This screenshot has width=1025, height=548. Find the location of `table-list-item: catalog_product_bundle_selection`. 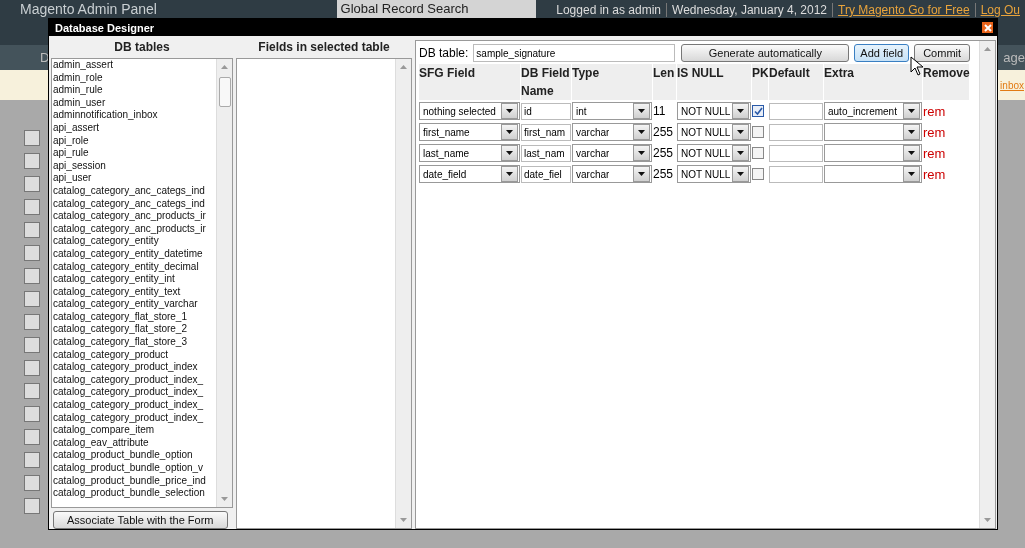

table-list-item: catalog_product_bundle_selection is located at coordinates (134, 493).